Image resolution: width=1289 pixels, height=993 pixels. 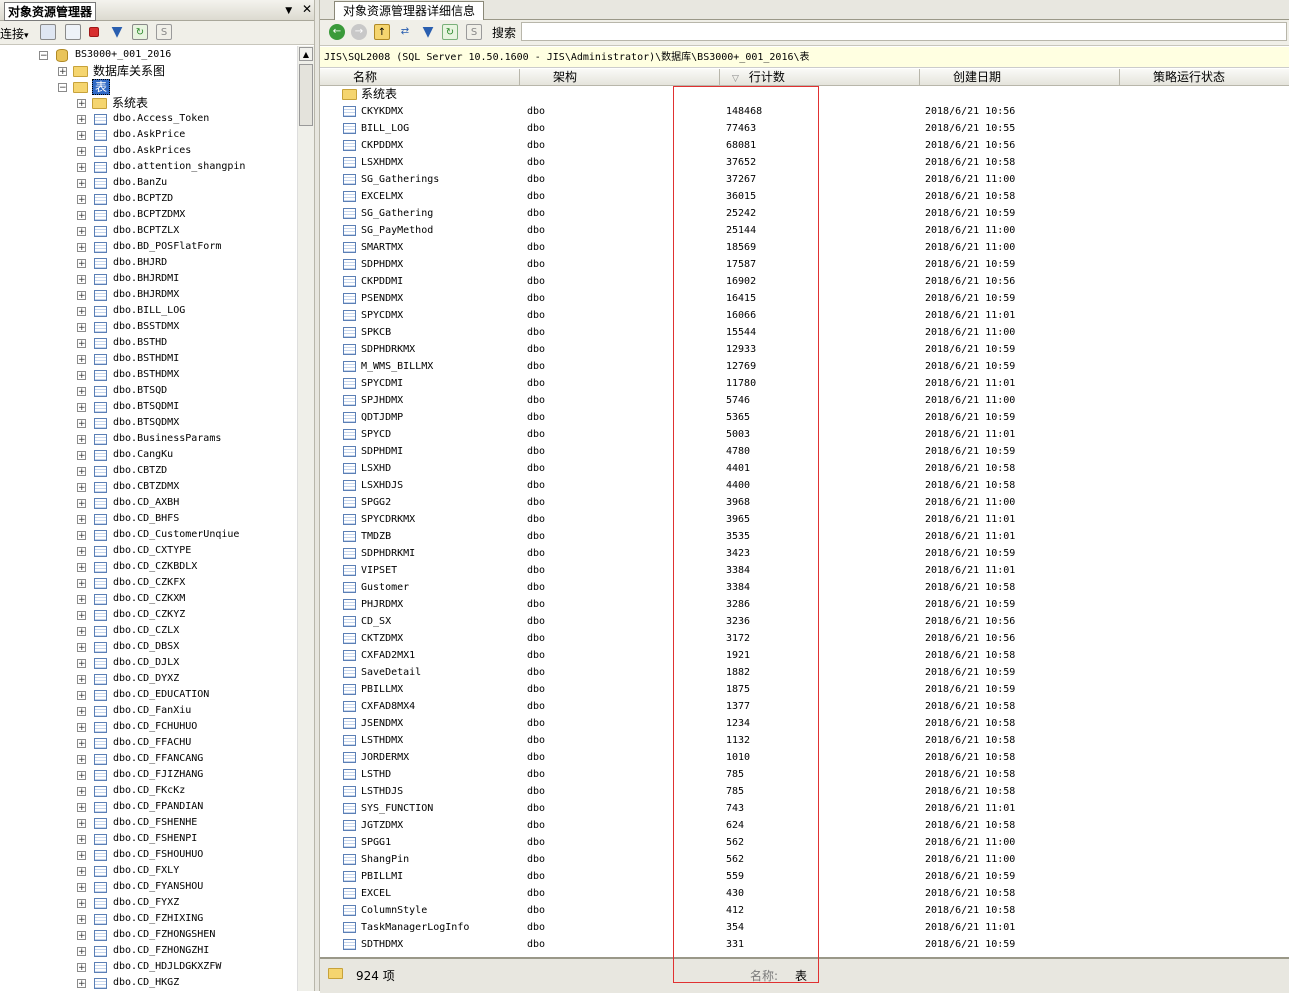 What do you see at coordinates (148, 903) in the screenshot?
I see `tree-node-table: + dbo.CD_FYXZ` at bounding box center [148, 903].